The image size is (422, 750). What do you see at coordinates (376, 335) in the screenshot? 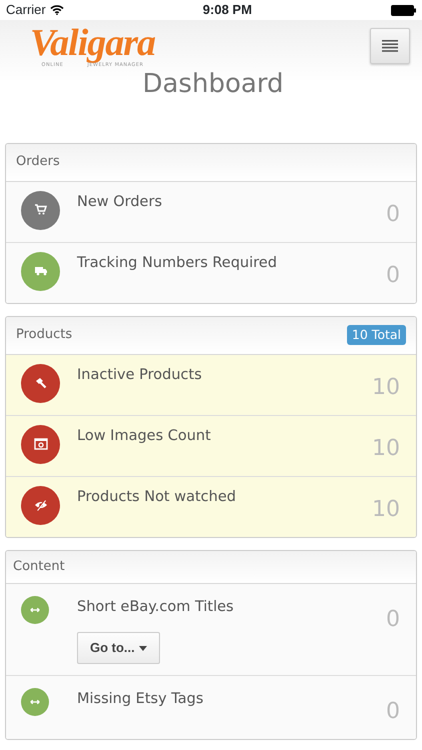
I see `total-badge: 10 Total` at bounding box center [376, 335].